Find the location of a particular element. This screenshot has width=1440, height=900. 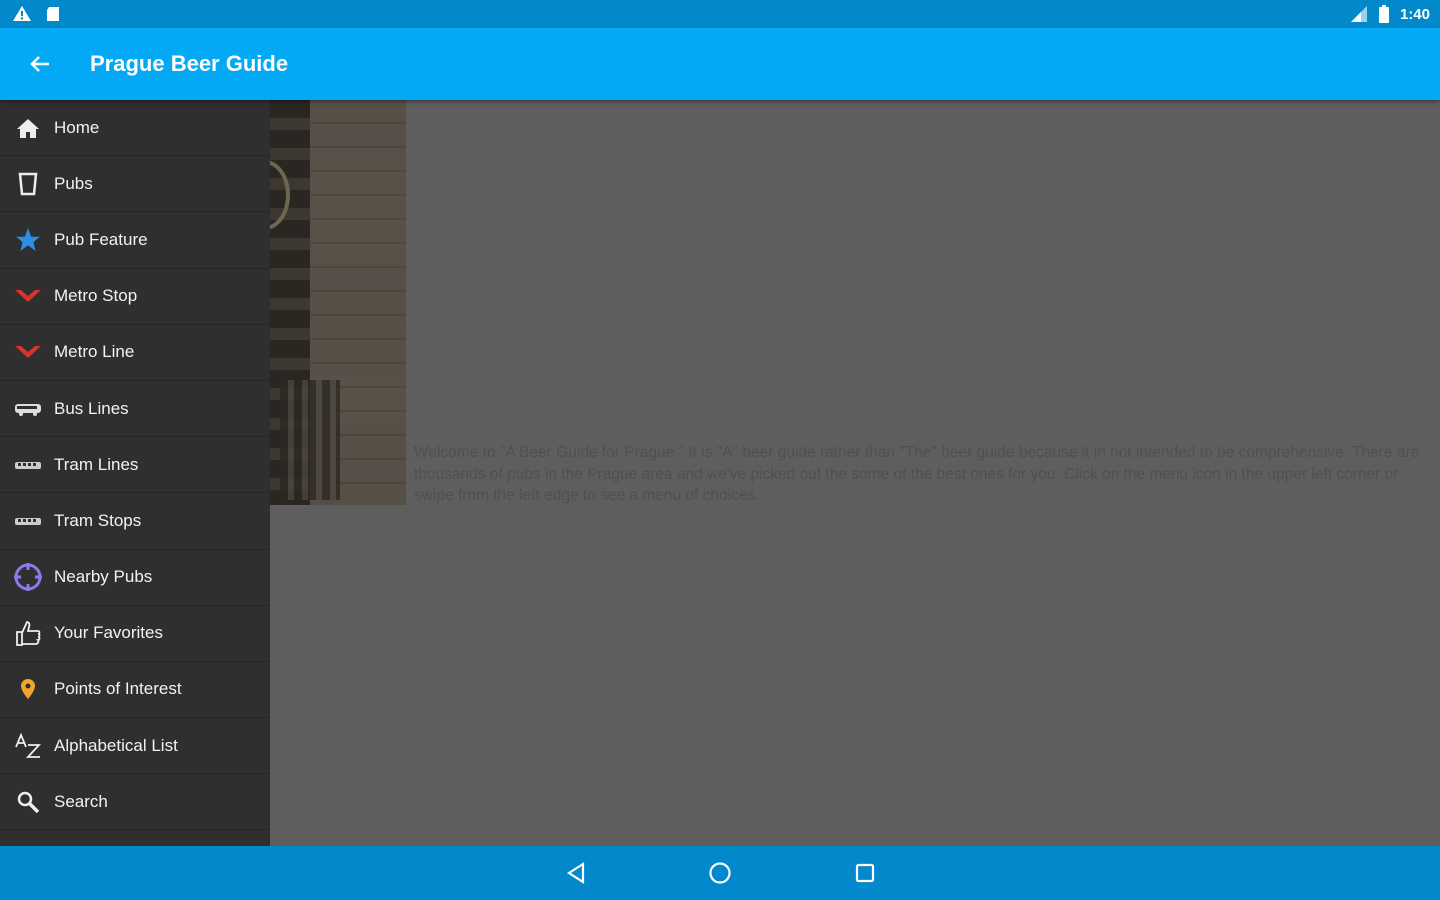

status-bar: 1:40 is located at coordinates (720, 14).